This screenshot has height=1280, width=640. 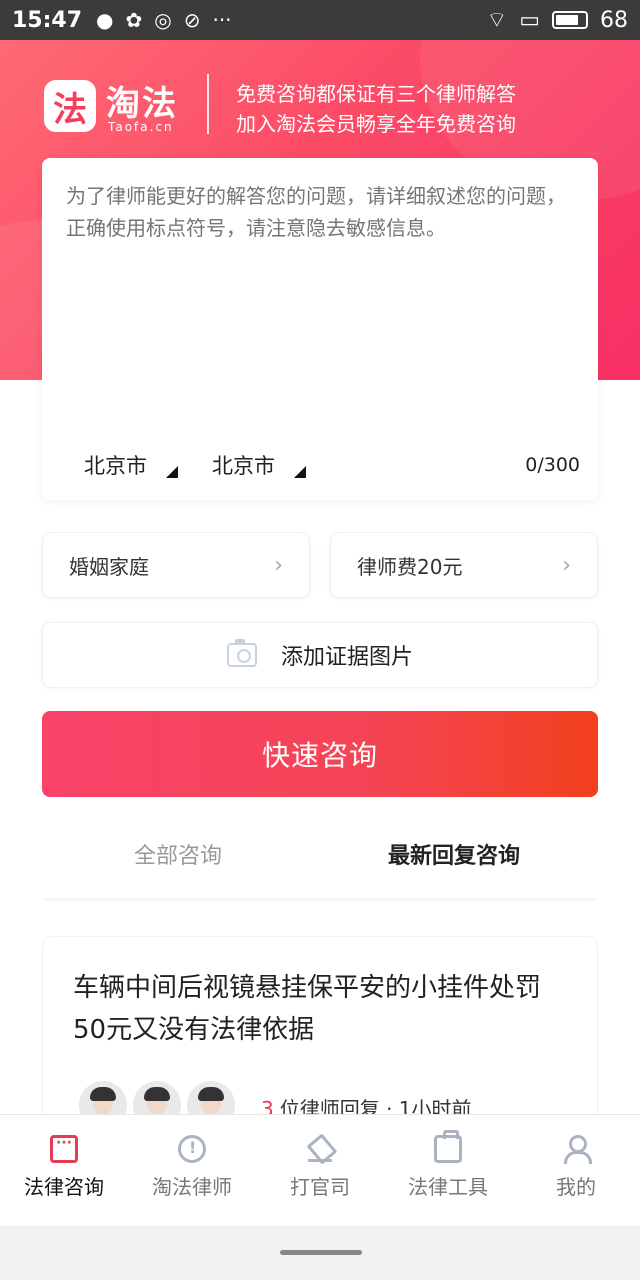 I want to click on user-icon, so click(x=577, y=1149).